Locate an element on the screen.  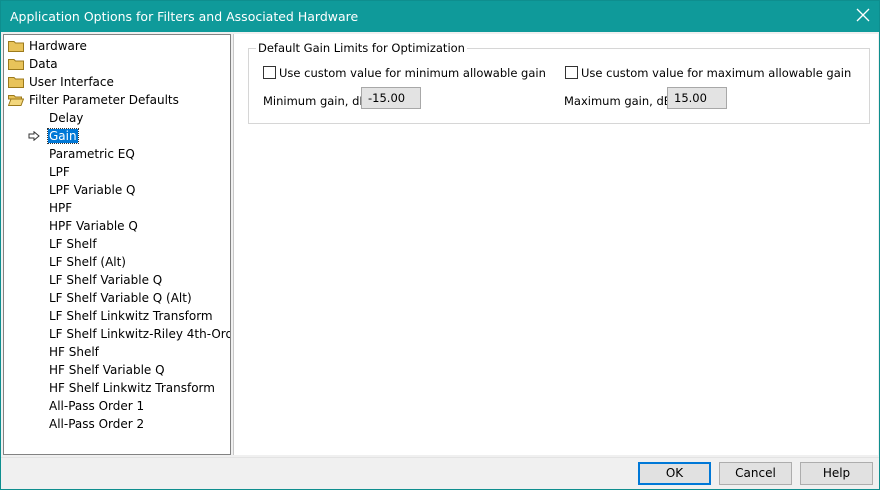
footer-divider is located at coordinates (440, 457).